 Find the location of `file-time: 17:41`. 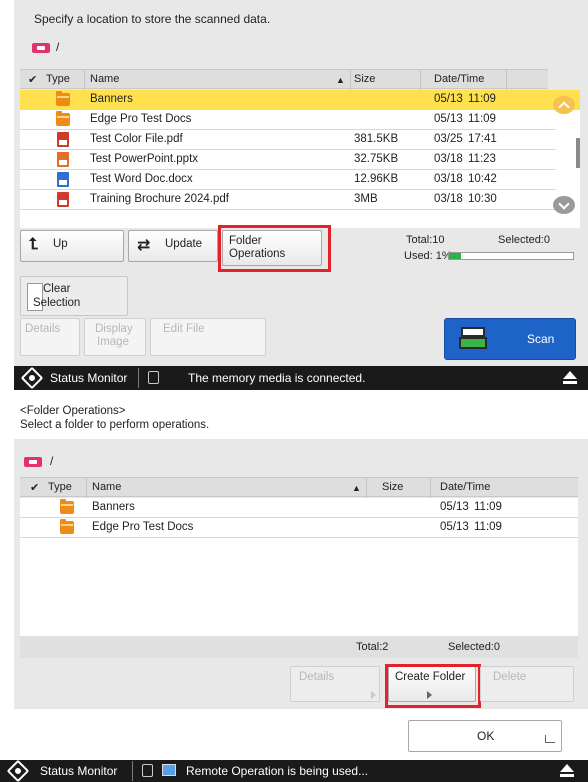

file-time: 17:41 is located at coordinates (482, 139).